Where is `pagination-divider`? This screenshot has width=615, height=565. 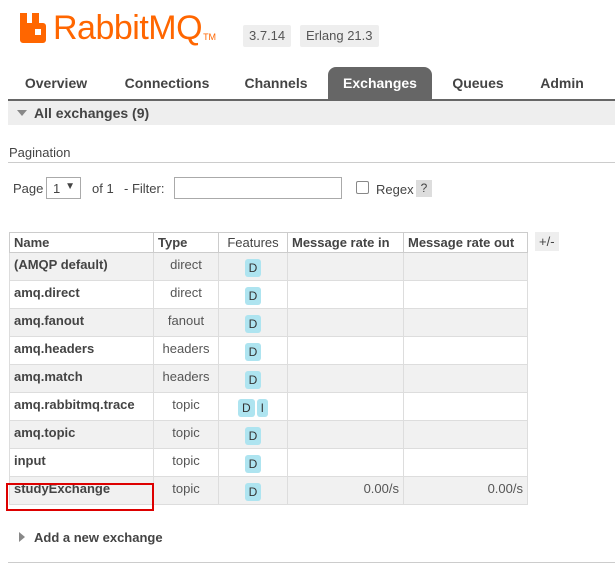 pagination-divider is located at coordinates (311, 162).